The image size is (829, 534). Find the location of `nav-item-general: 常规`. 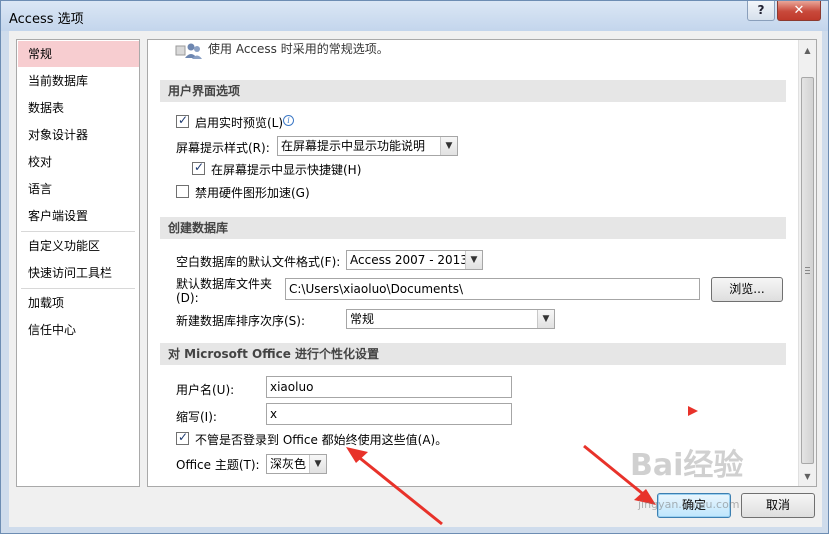

nav-item-general: 常规 is located at coordinates (78, 54).